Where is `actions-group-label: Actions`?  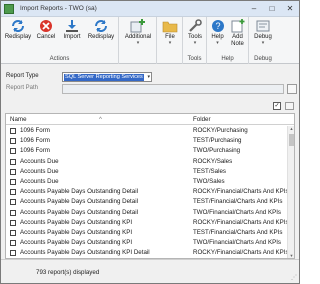
actions-group-label: Actions is located at coordinates (59, 59).